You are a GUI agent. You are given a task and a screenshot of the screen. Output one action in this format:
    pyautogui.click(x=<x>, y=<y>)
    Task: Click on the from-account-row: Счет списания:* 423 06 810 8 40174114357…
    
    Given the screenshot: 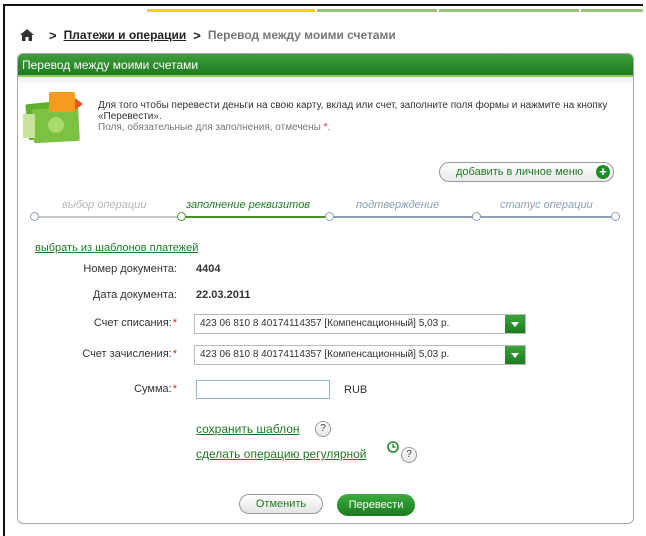 What is the action you would take?
    pyautogui.click(x=318, y=324)
    